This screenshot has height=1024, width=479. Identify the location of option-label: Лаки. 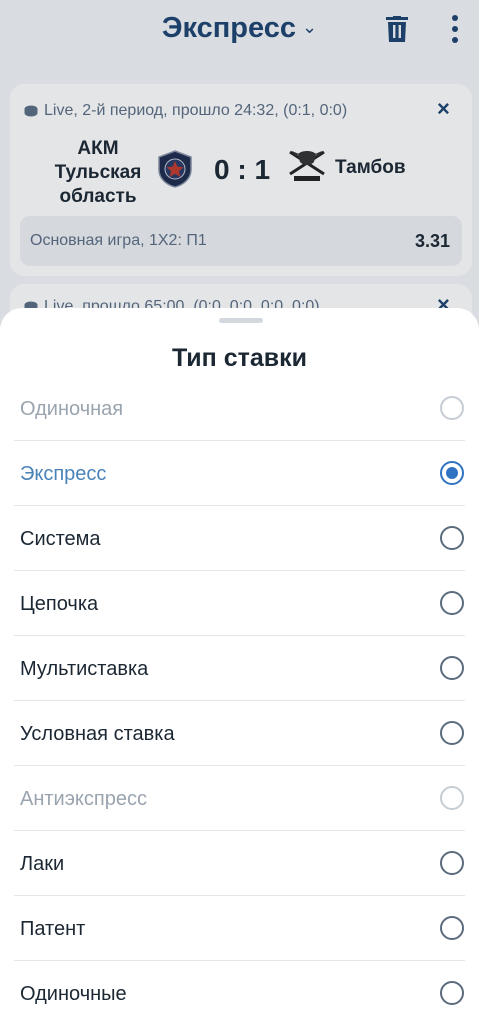
(42, 864).